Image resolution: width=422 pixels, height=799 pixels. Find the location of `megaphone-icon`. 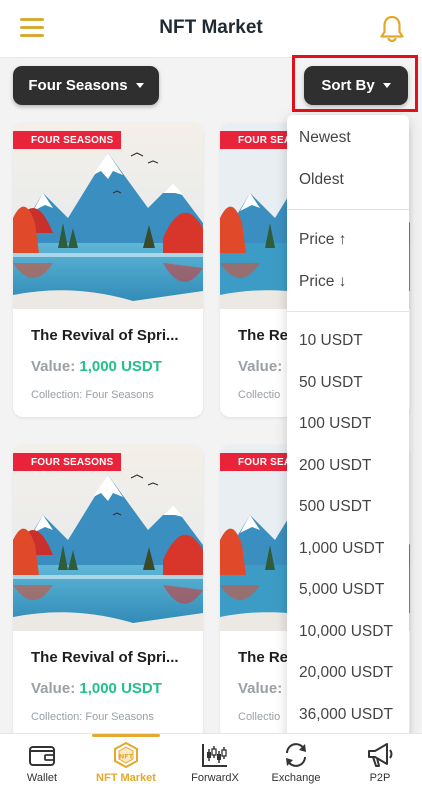

megaphone-icon is located at coordinates (380, 755).